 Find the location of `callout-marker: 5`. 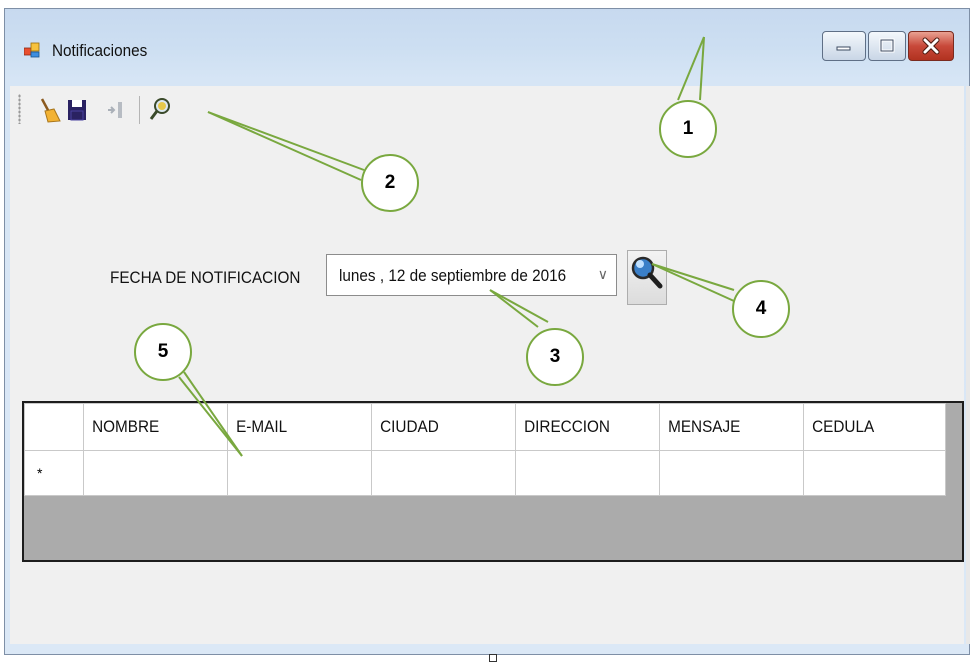

callout-marker: 5 is located at coordinates (163, 352).